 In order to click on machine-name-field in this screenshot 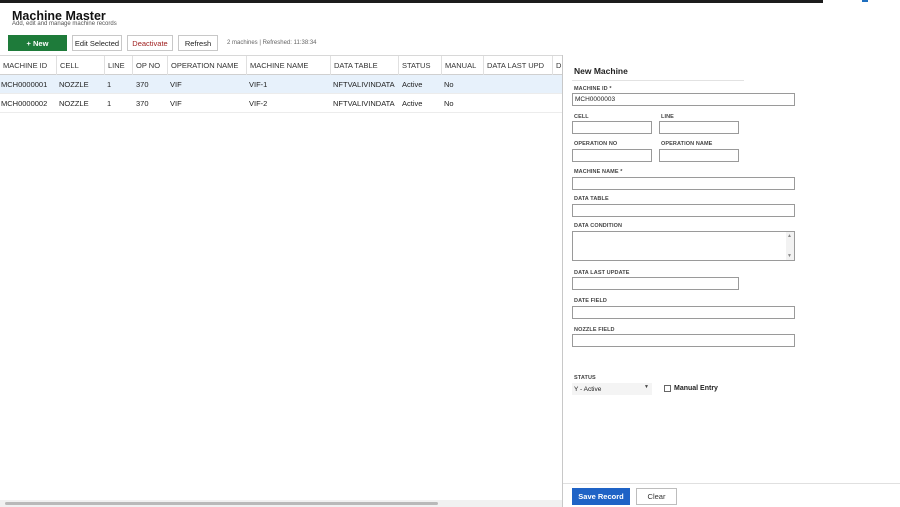, I will do `click(683, 183)`.